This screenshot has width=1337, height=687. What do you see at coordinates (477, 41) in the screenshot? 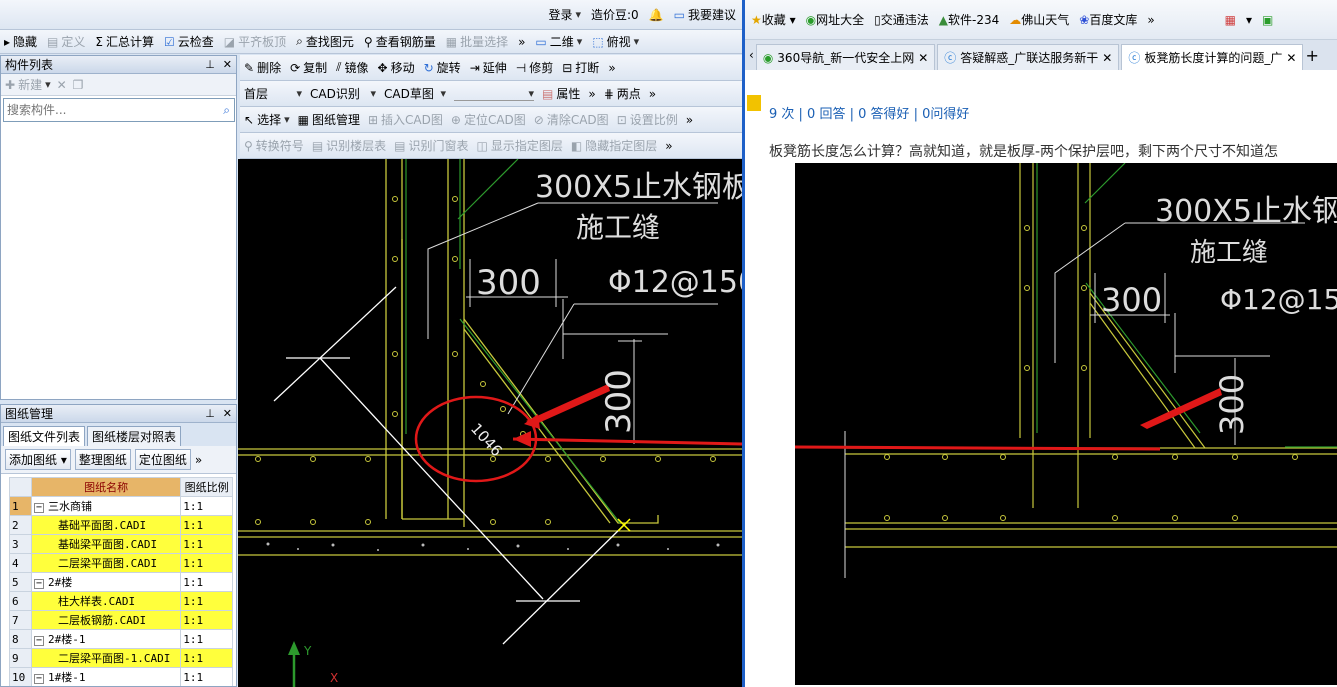
I see `batch-select-button: ▦ 批量选择` at bounding box center [477, 41].